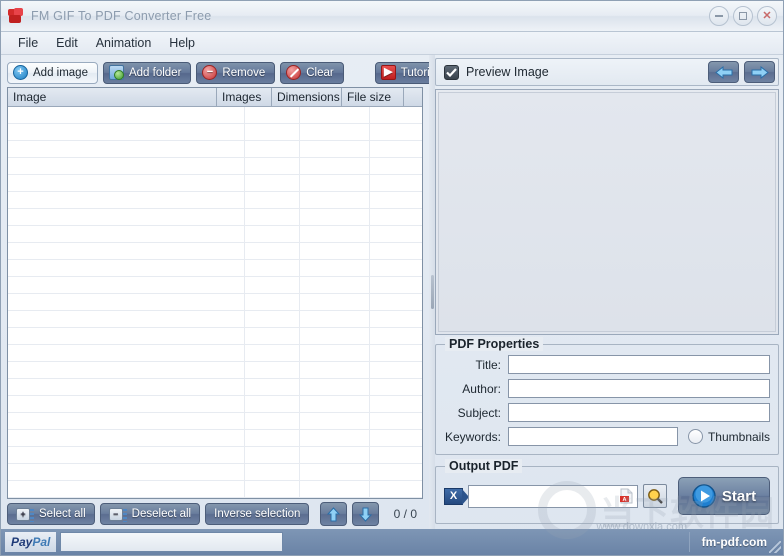 This screenshot has width=784, height=556. Describe the element at coordinates (320, 72) in the screenshot. I see `clear-label: Clear` at that location.